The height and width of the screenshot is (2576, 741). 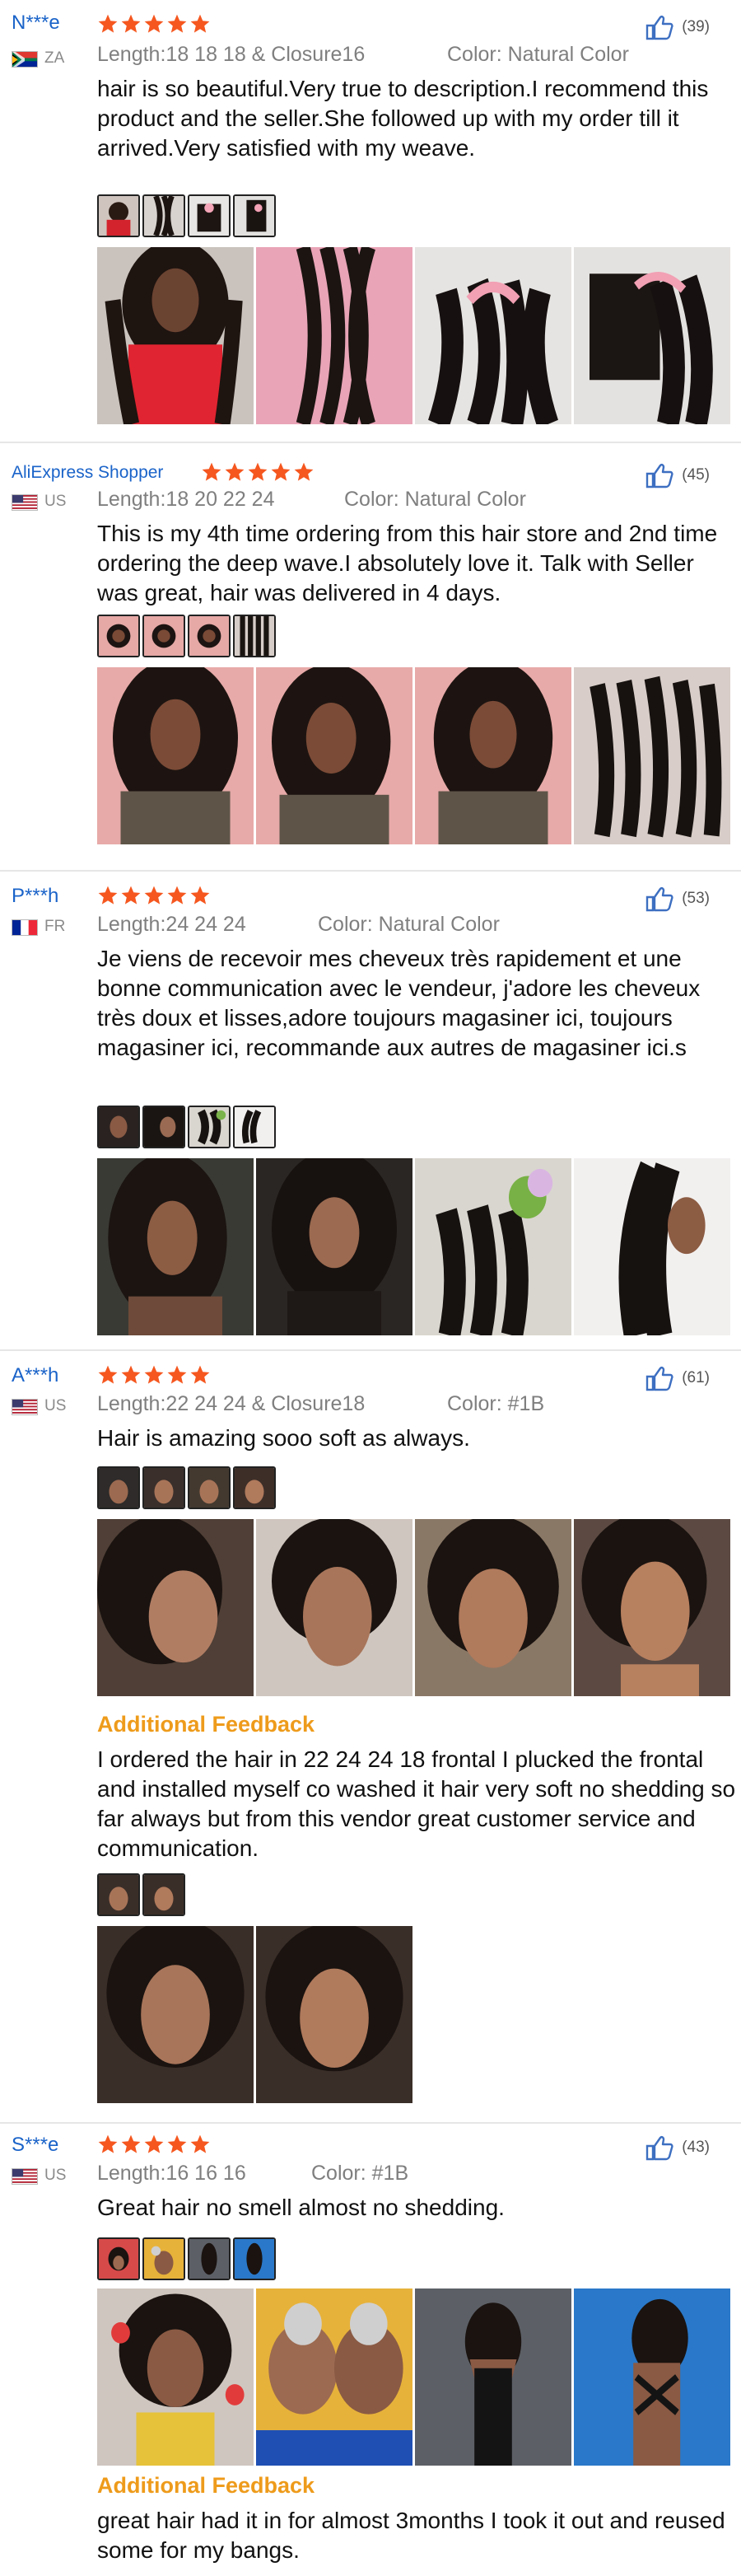 What do you see at coordinates (696, 475) in the screenshot?
I see `helpful-count: (45)` at bounding box center [696, 475].